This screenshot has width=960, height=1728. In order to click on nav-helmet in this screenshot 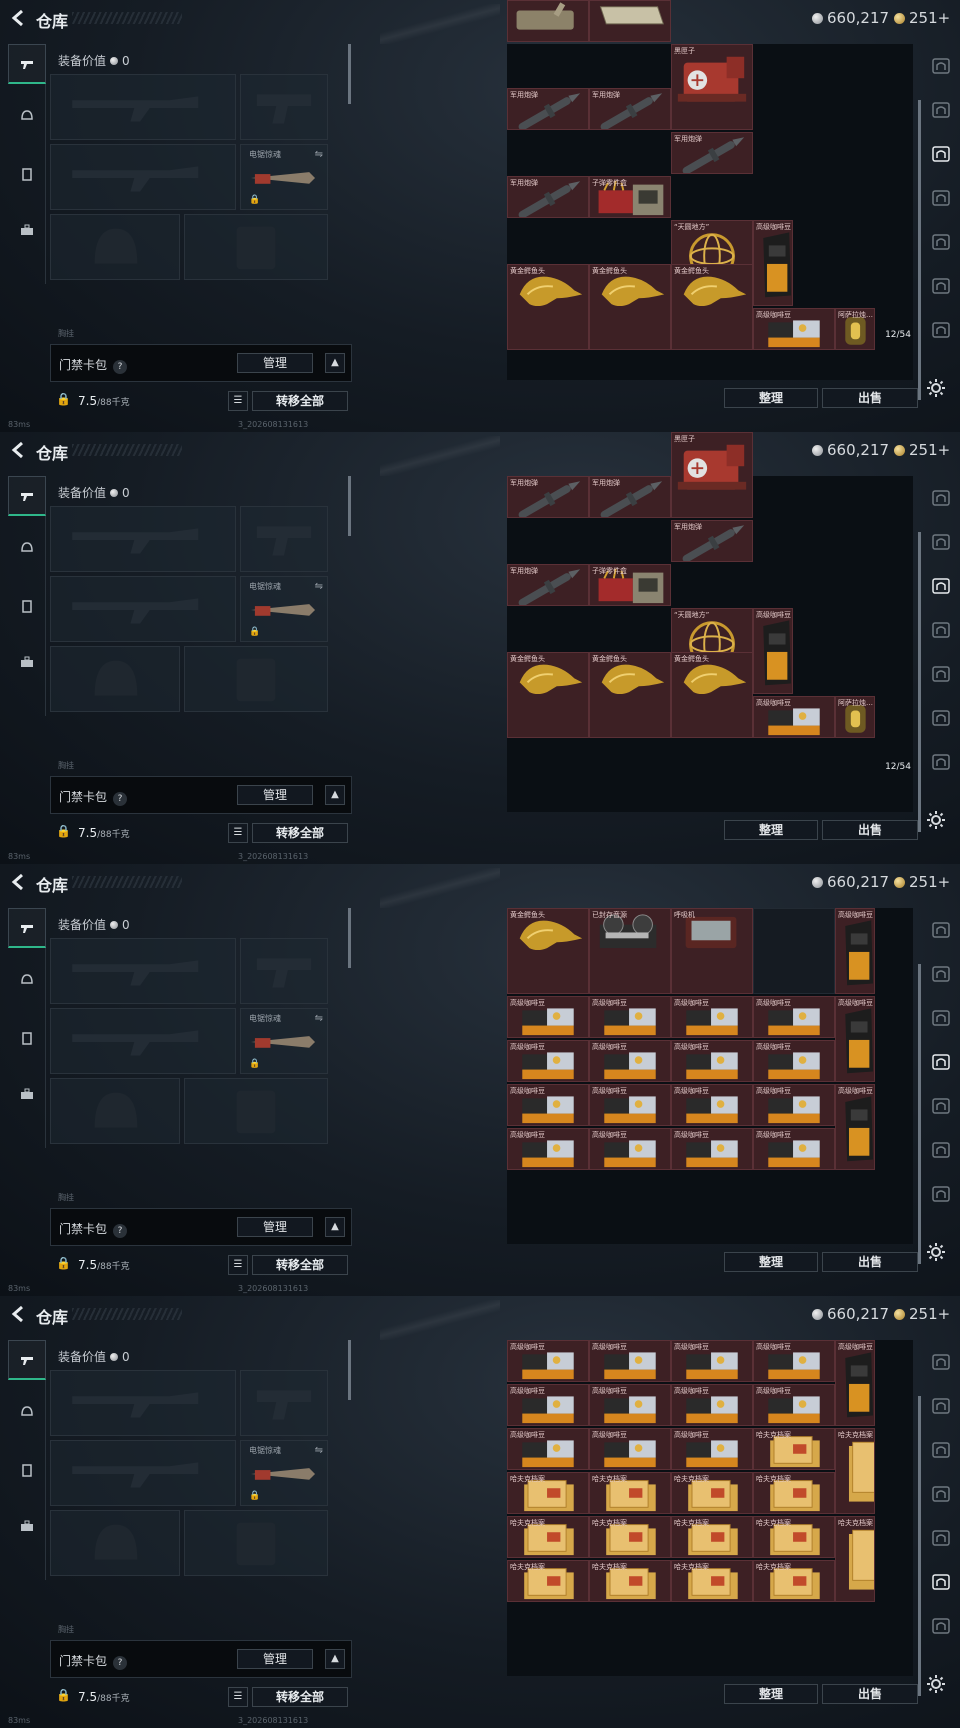, I will do `click(27, 116)`.